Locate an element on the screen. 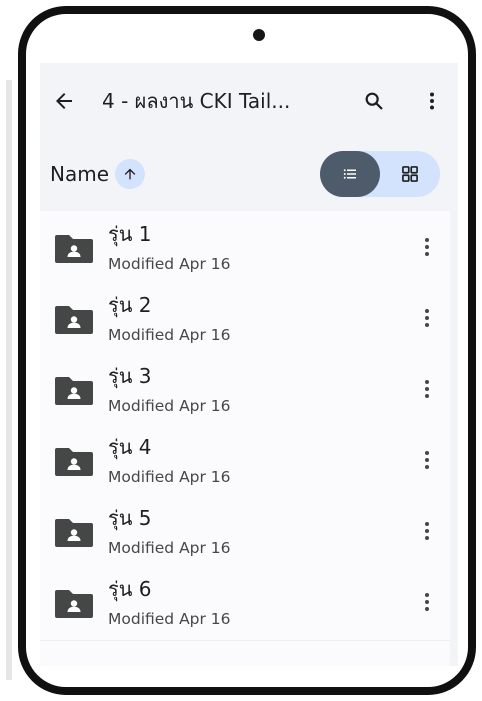 The width and height of the screenshot is (482, 701). sort-bar: Name is located at coordinates (245, 174).